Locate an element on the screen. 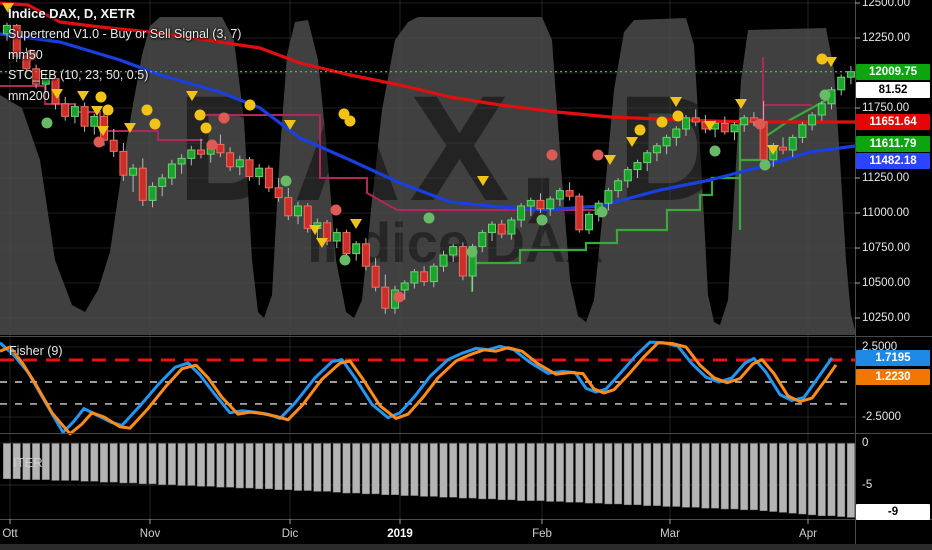 The height and width of the screenshot is (550, 932). price-badge: 81.52 is located at coordinates (893, 90).